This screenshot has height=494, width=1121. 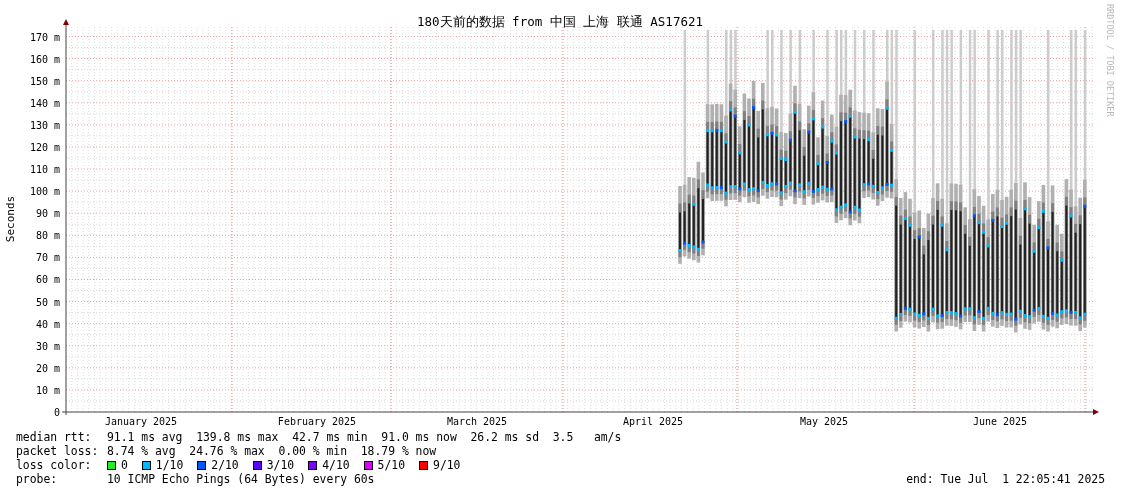 What do you see at coordinates (47, 390) in the screenshot?
I see `y-tick-label: 10 m` at bounding box center [47, 390].